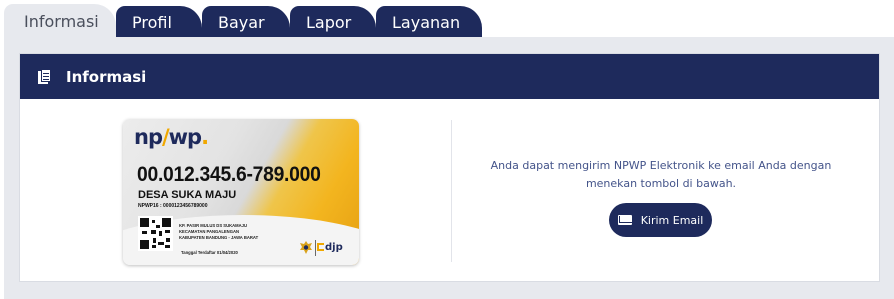  I want to click on npwp-number: 00.012.345.6-789.000, so click(229, 174).